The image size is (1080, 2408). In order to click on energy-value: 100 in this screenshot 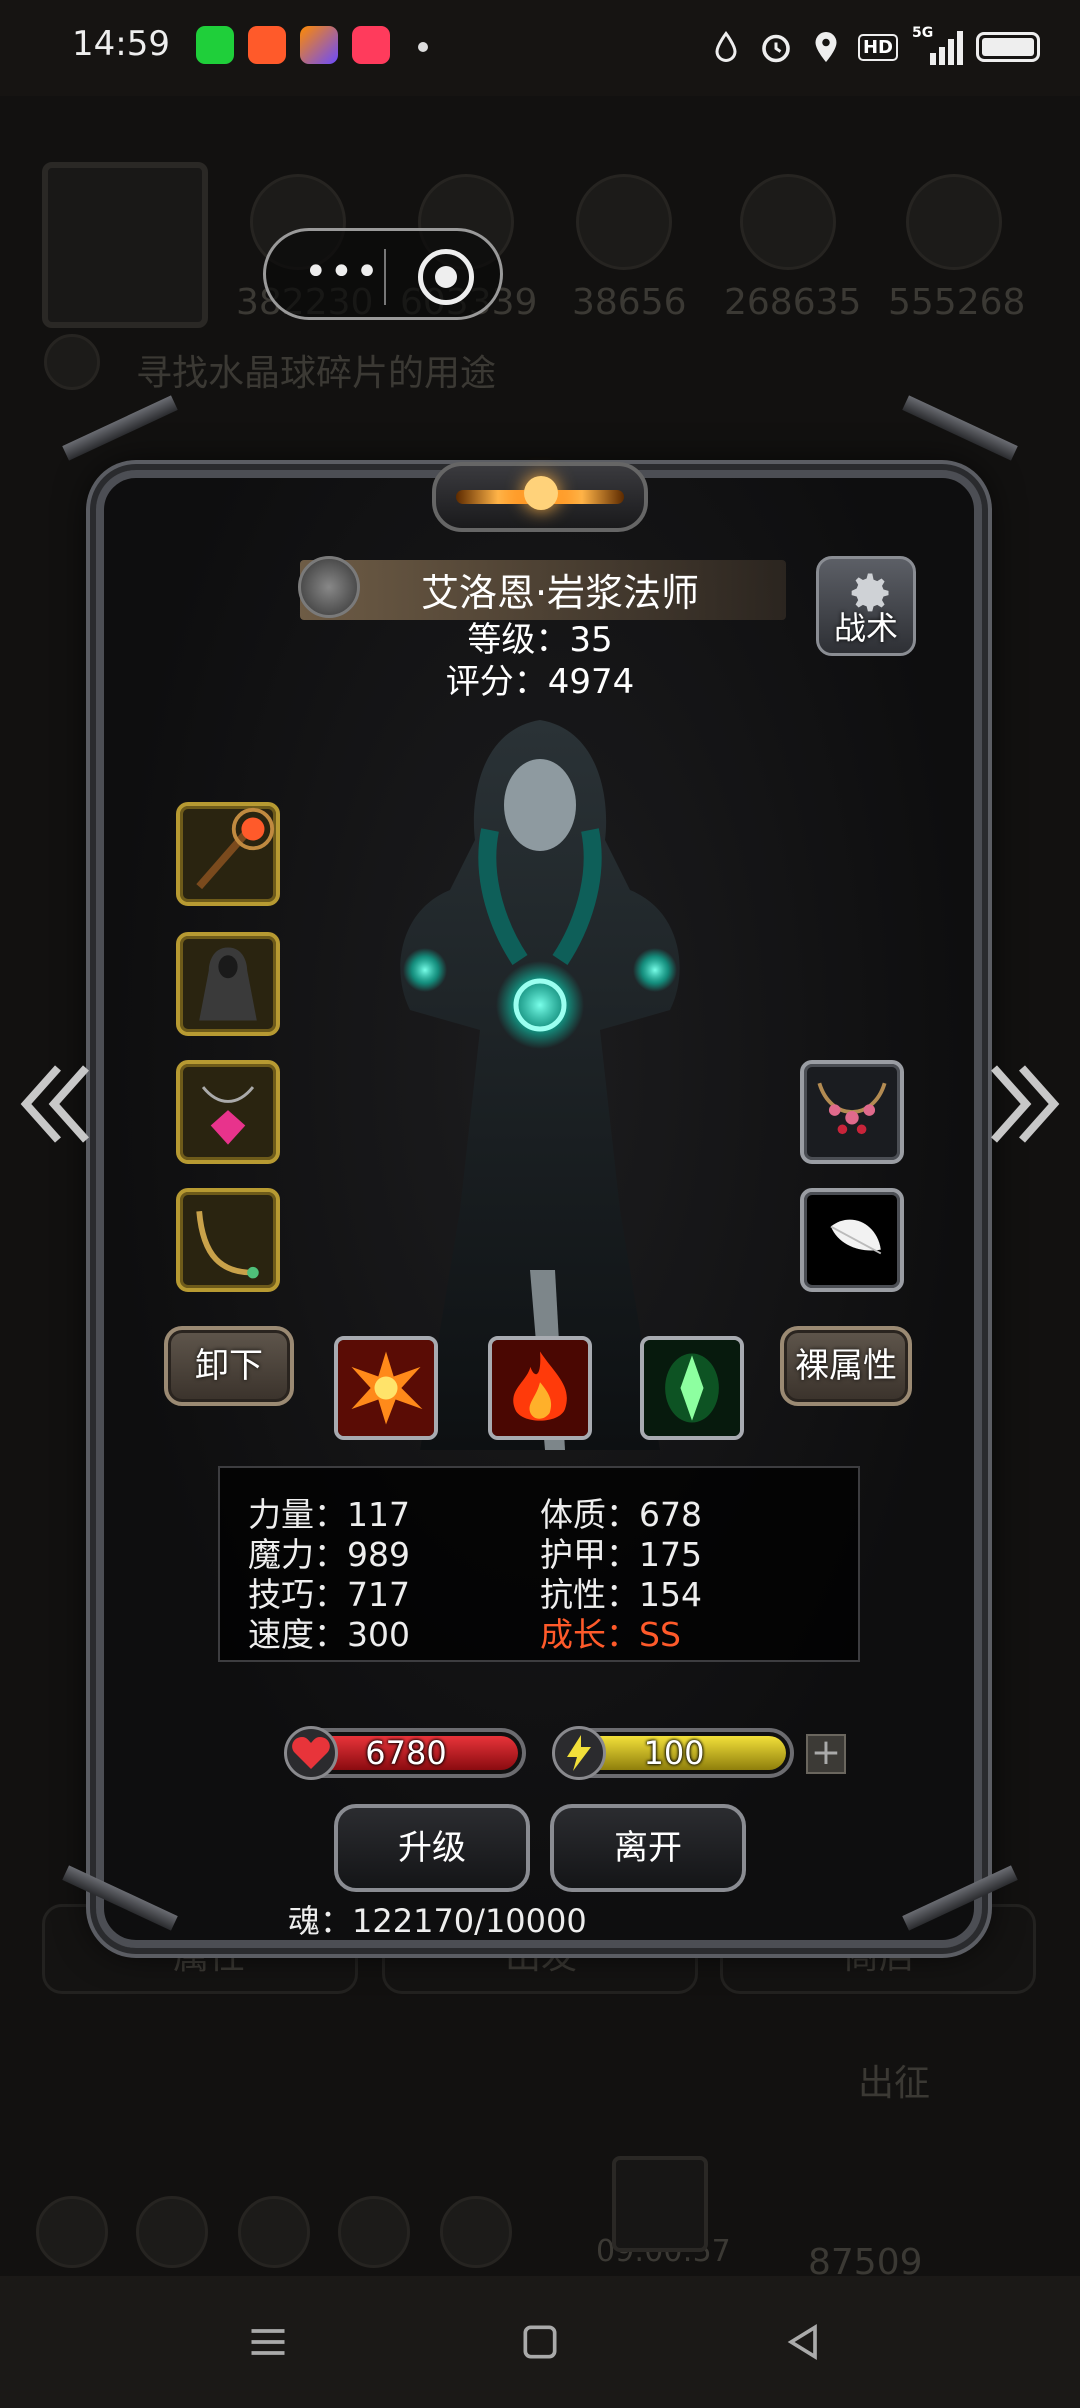, I will do `click(674, 1753)`.